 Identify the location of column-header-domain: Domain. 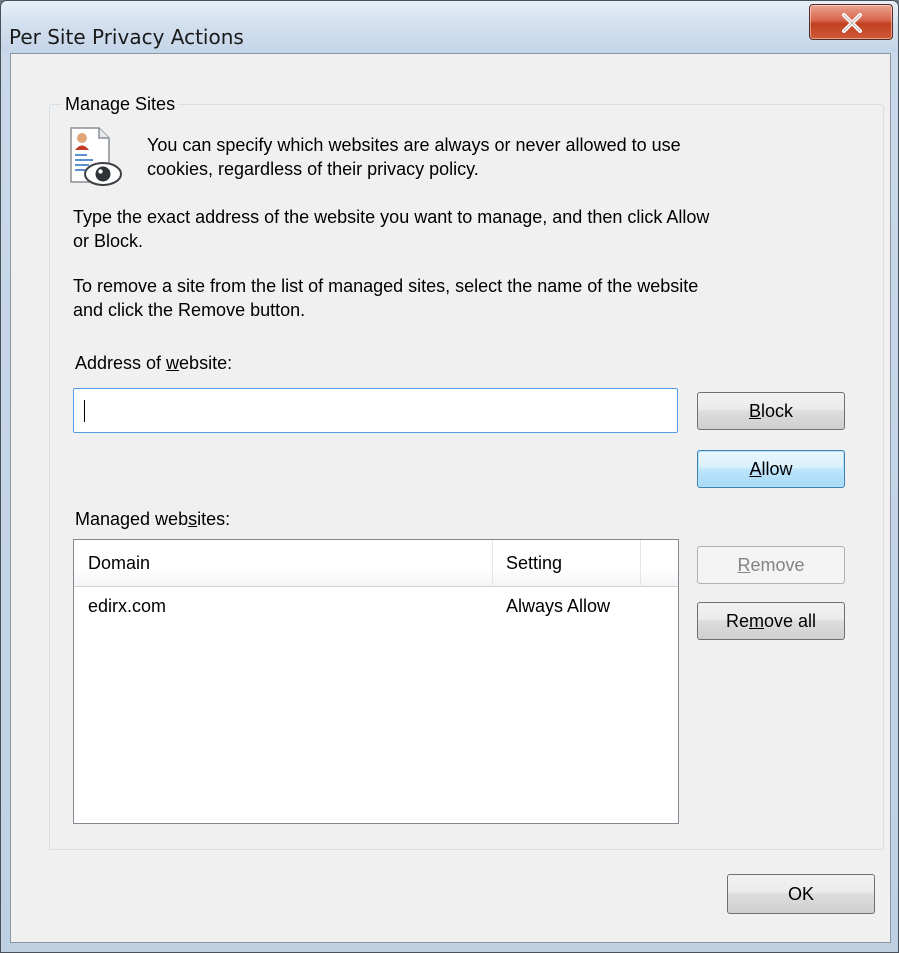
(283, 563).